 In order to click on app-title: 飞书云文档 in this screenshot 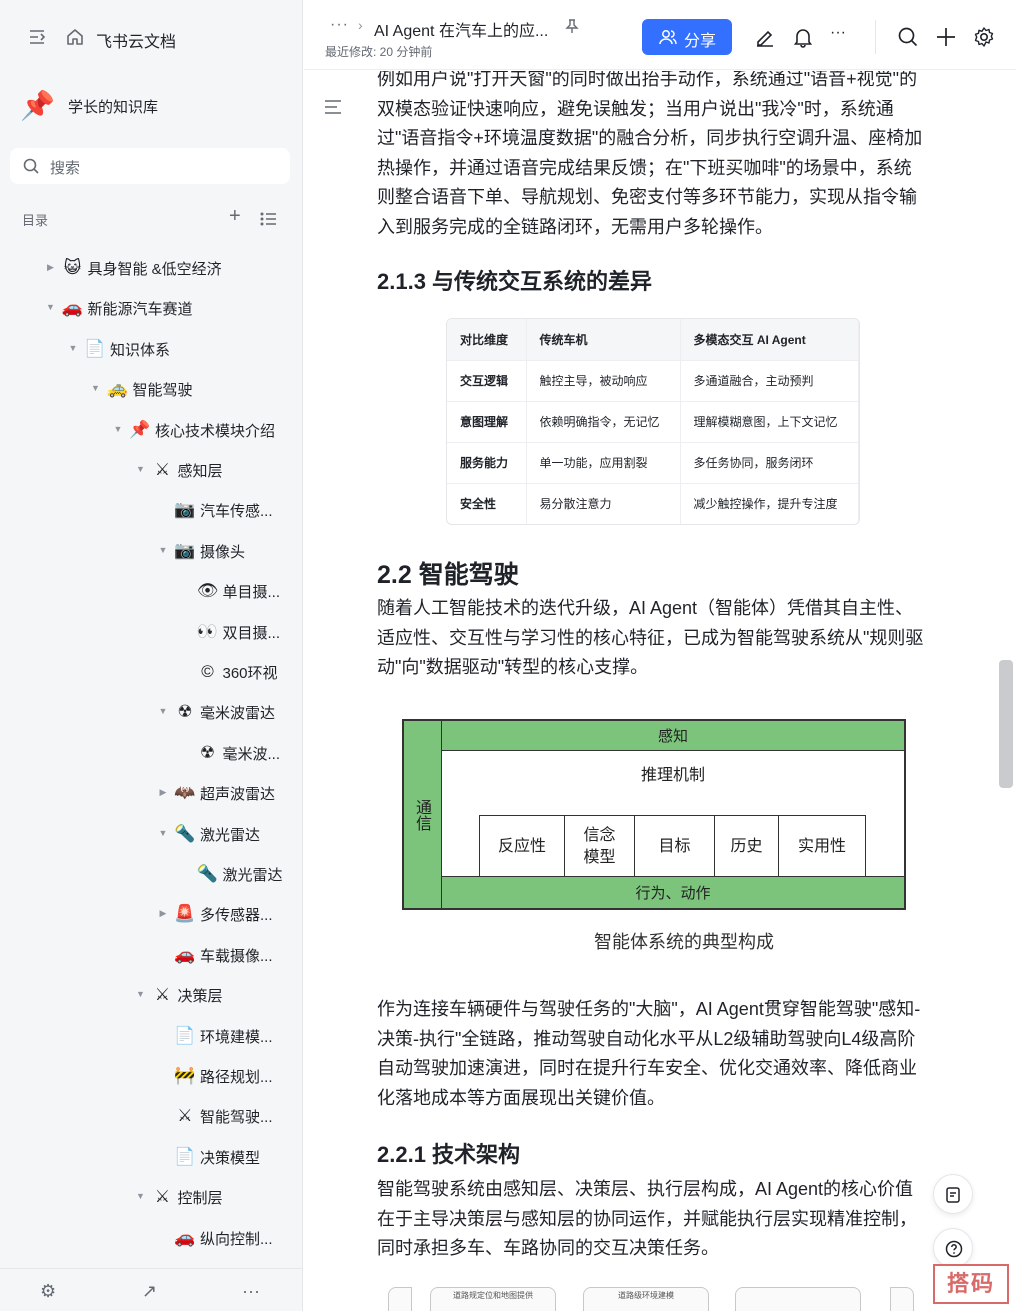, I will do `click(136, 40)`.